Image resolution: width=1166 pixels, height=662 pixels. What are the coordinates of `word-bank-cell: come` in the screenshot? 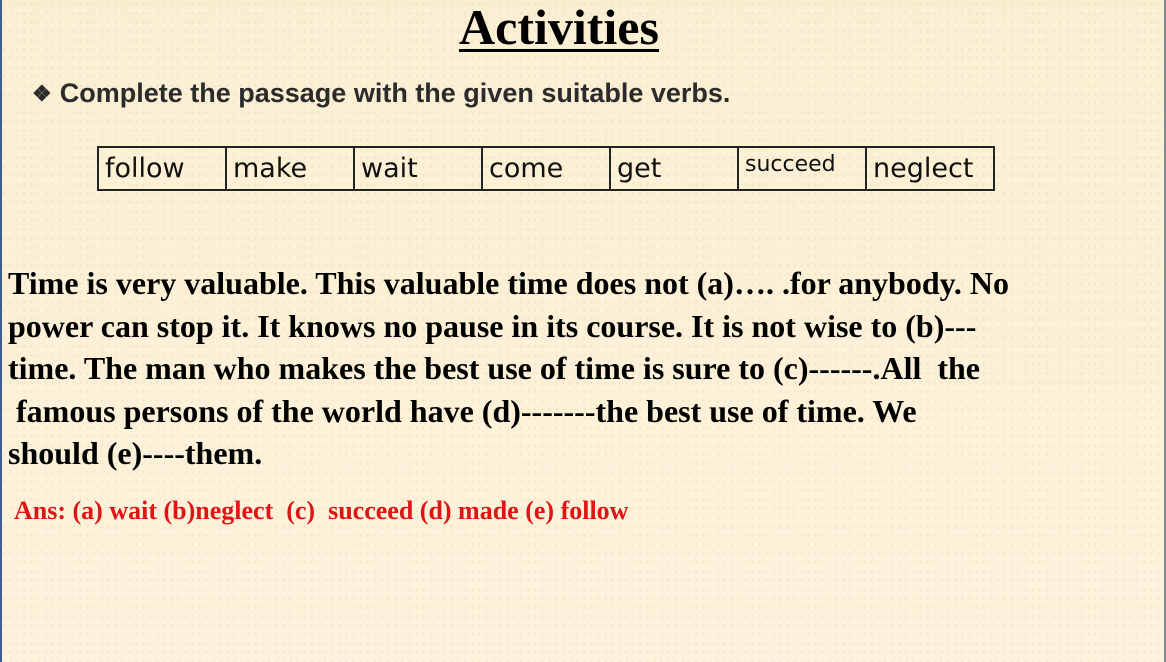 It's located at (546, 168).